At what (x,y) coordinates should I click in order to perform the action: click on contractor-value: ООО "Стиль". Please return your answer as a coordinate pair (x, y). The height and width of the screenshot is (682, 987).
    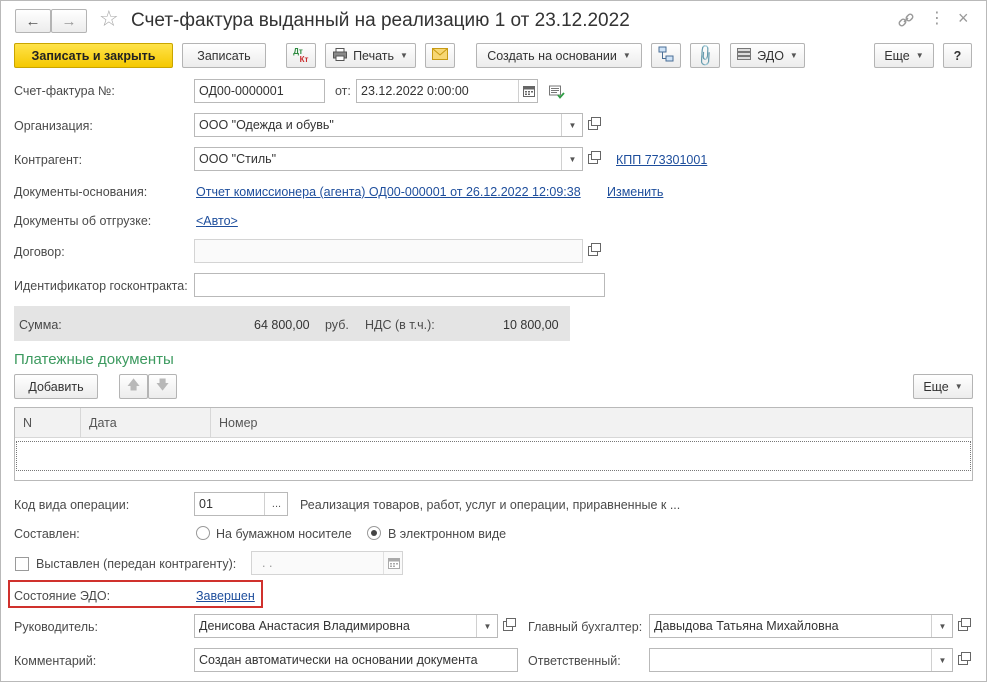
    Looking at the image, I should click on (238, 159).